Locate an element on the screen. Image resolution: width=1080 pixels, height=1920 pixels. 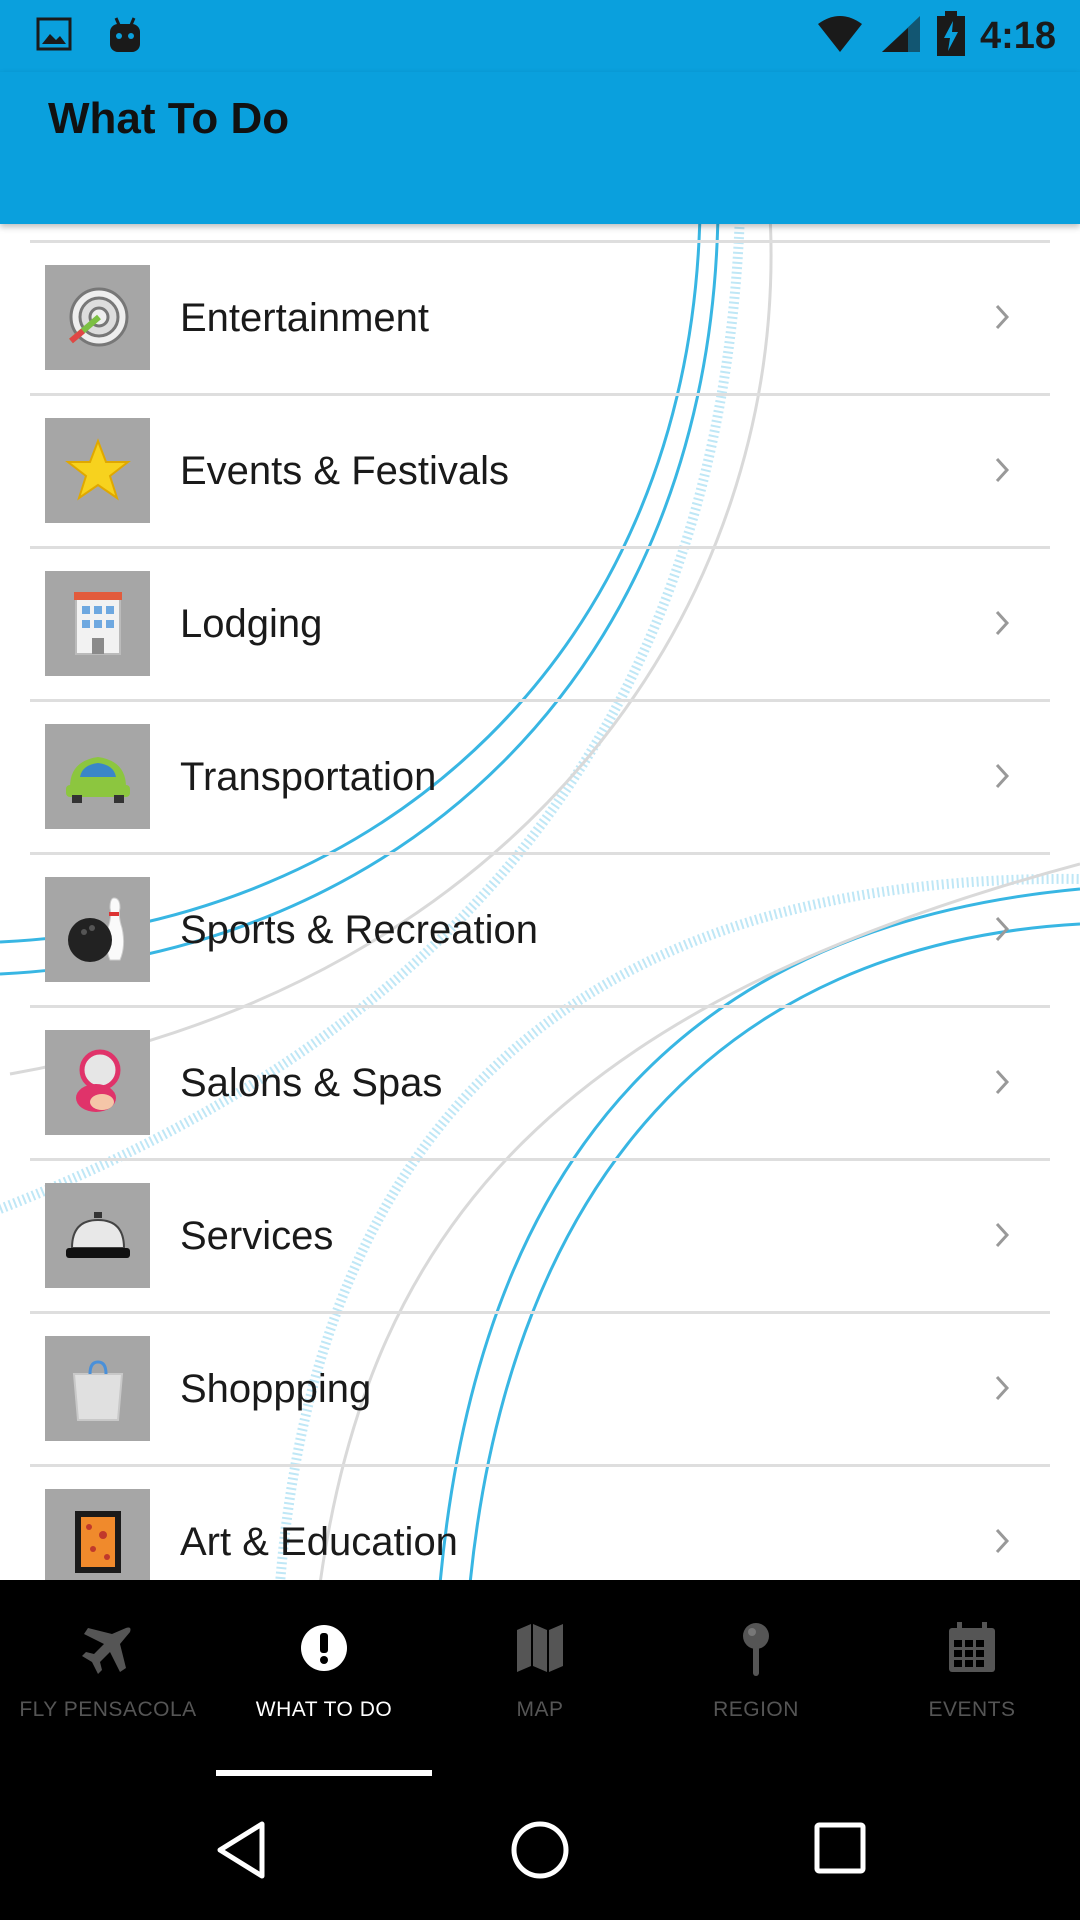
android-icon is located at coordinates (125, 38).